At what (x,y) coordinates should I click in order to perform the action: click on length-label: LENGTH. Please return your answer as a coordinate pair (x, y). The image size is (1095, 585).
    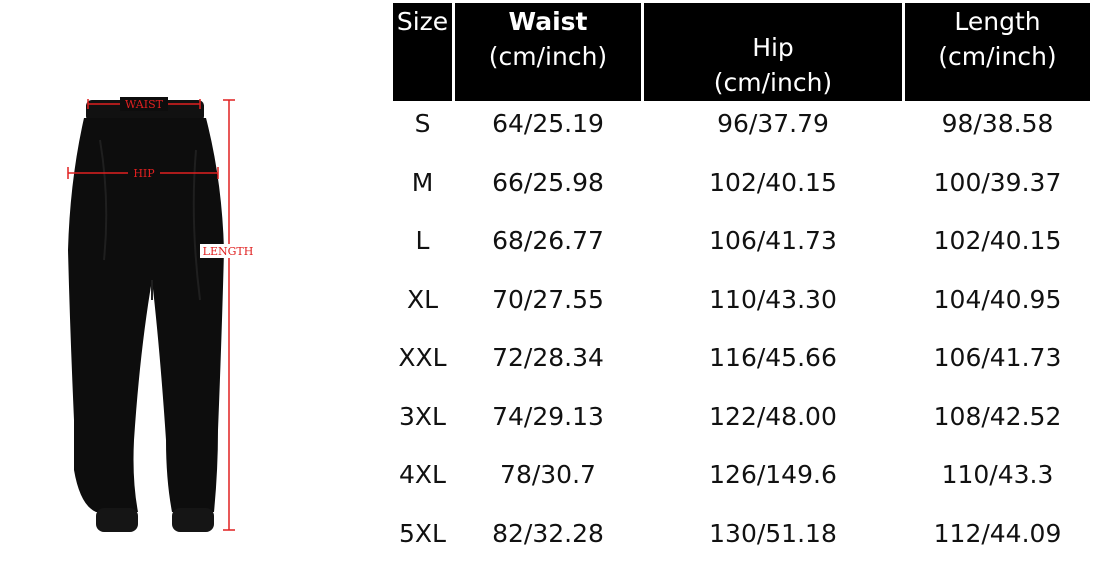
    Looking at the image, I should click on (228, 251).